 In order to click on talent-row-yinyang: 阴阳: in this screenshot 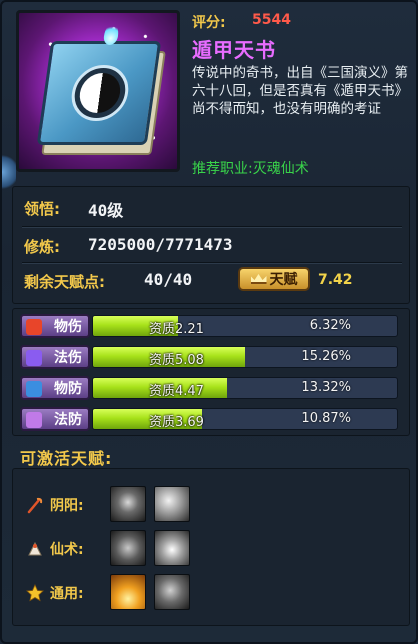, I will do `click(126, 505)`.